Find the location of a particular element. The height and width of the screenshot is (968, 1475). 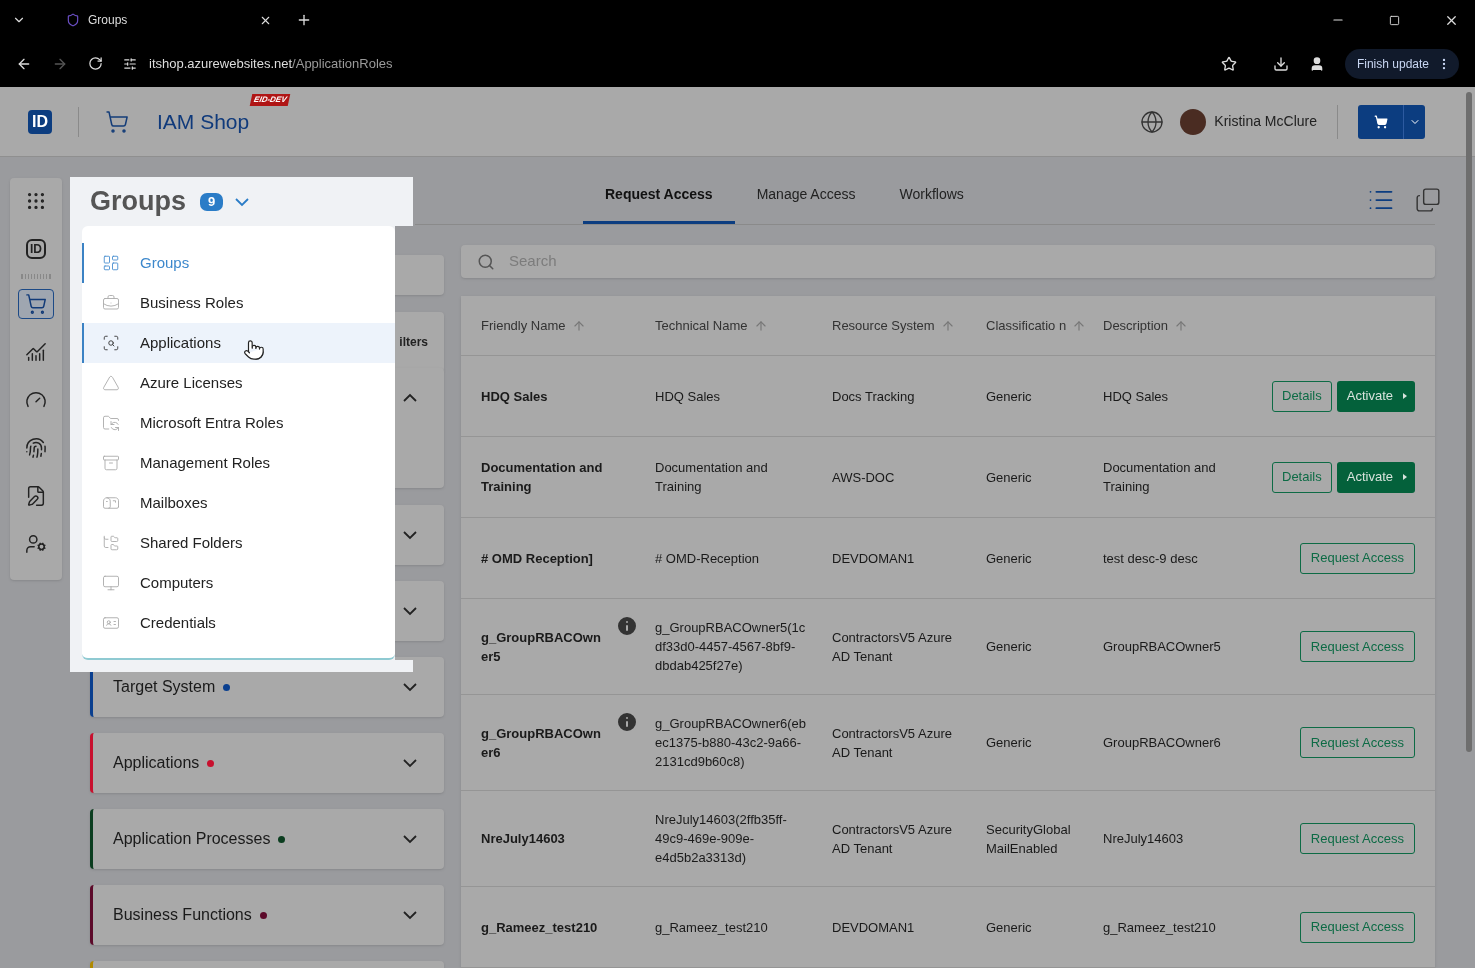

archive-icon is located at coordinates (111, 463).